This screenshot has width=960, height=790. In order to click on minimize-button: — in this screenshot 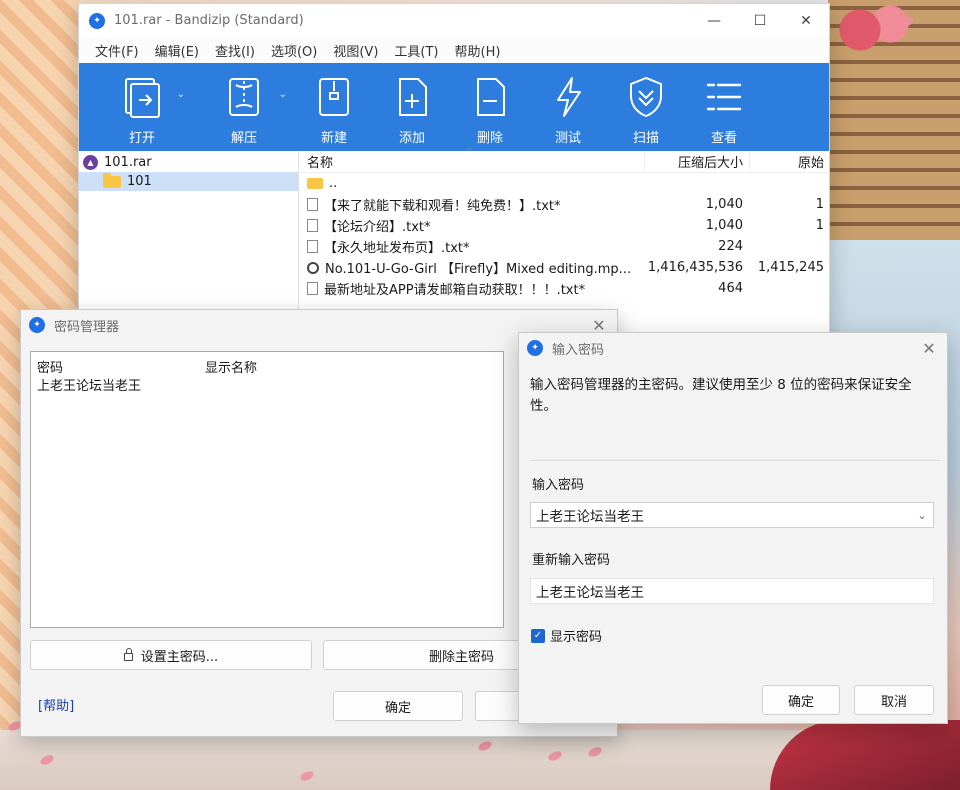, I will do `click(714, 20)`.